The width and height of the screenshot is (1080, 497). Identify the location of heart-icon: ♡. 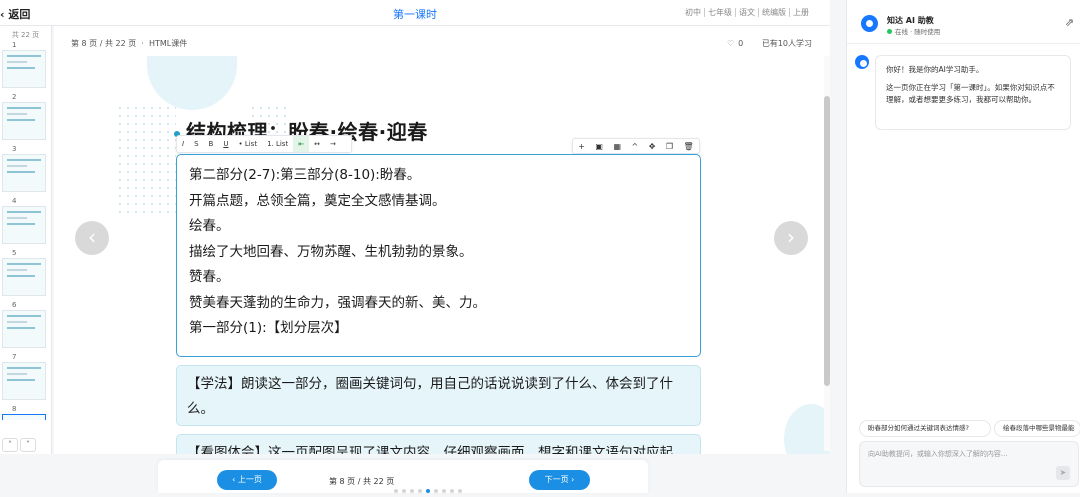
(730, 43).